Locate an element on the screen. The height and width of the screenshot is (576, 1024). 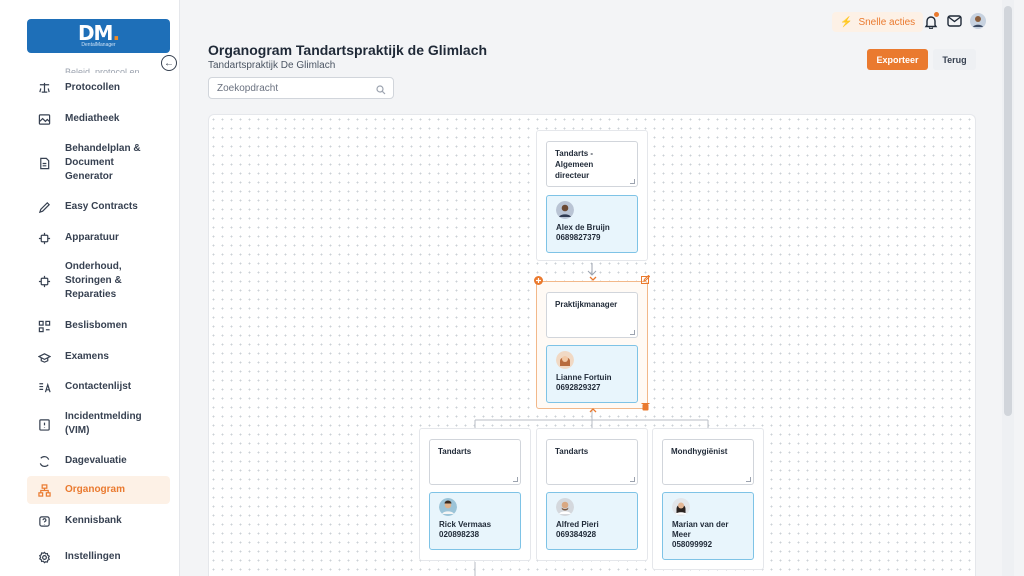
person-card: Marian van der Meer 058099992 is located at coordinates (708, 526).